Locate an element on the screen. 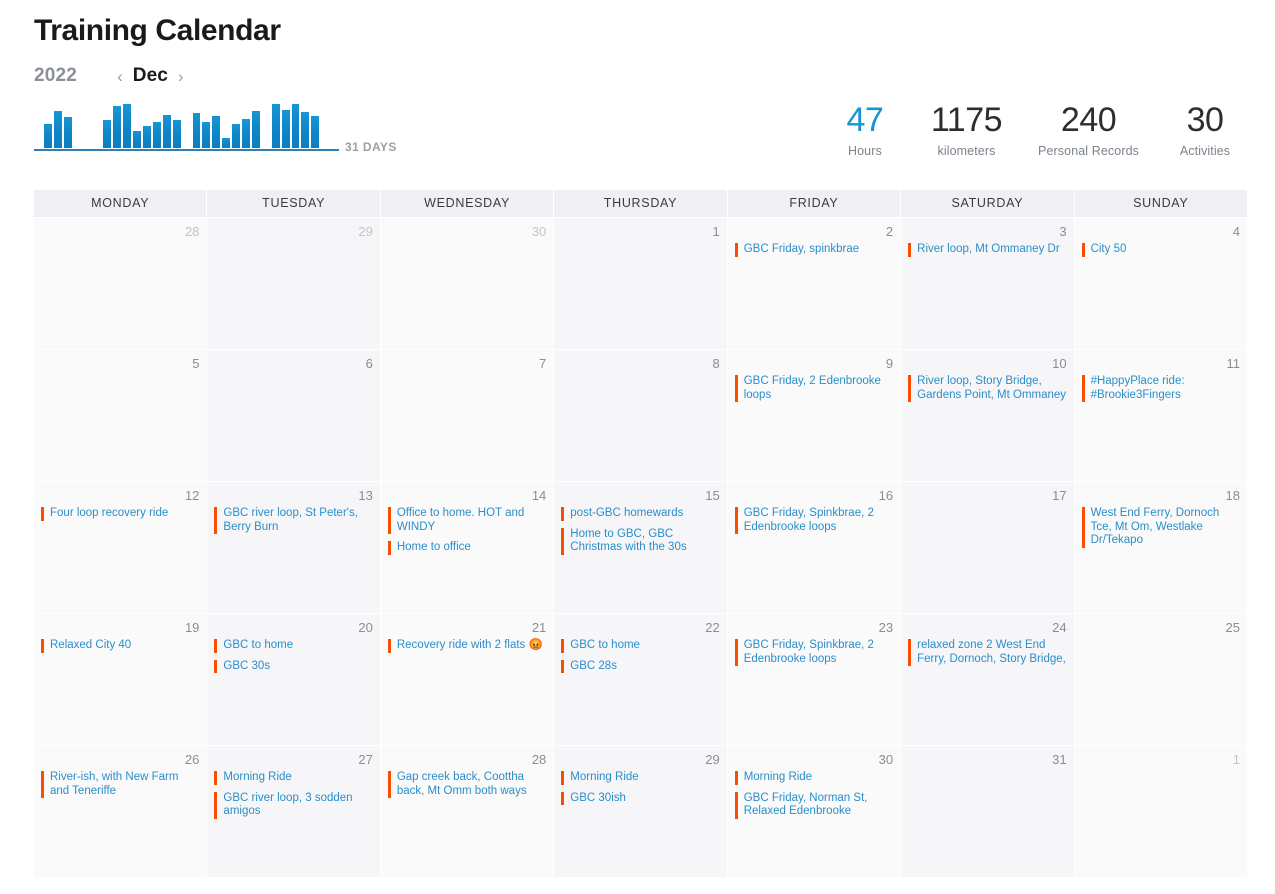 The width and height of the screenshot is (1275, 894). activity-entry: post-GBC homewards is located at coordinates (640, 514).